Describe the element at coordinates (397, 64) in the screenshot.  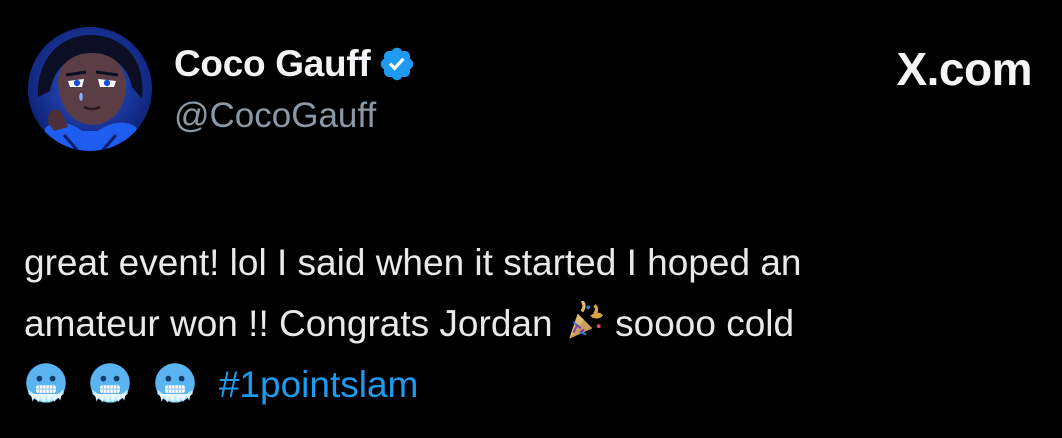
I see `verified-badge-icon` at that location.